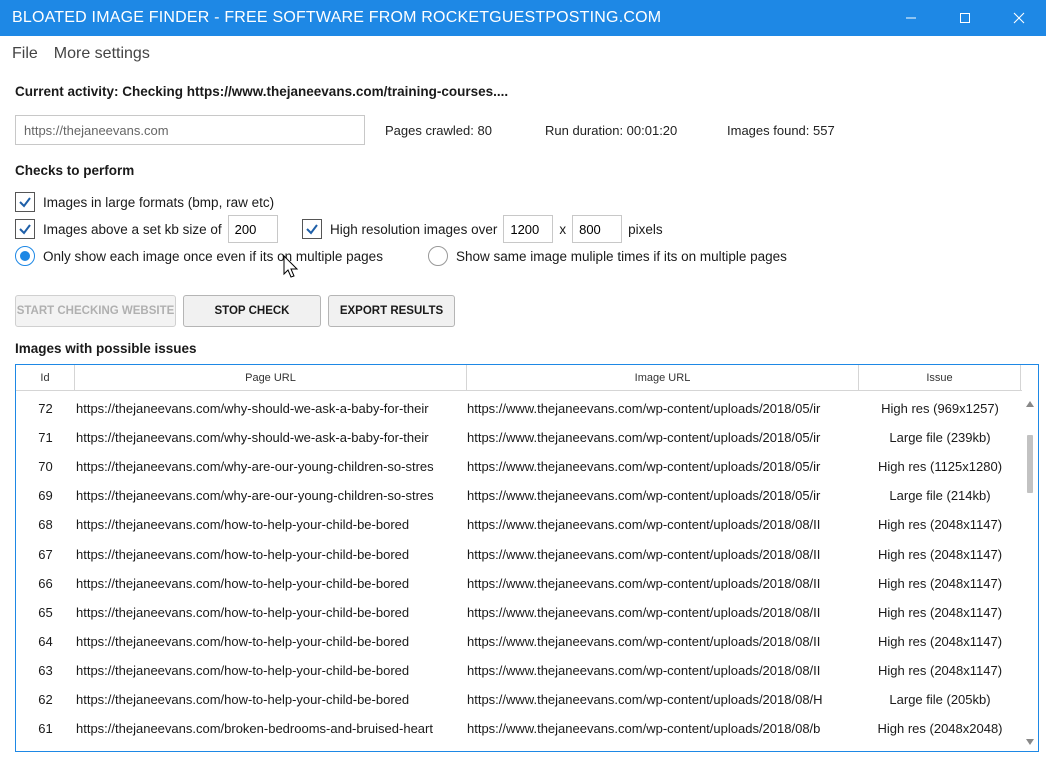 This screenshot has width=1046, height=768. What do you see at coordinates (1030, 742) in the screenshot?
I see `scroll-down-icon` at bounding box center [1030, 742].